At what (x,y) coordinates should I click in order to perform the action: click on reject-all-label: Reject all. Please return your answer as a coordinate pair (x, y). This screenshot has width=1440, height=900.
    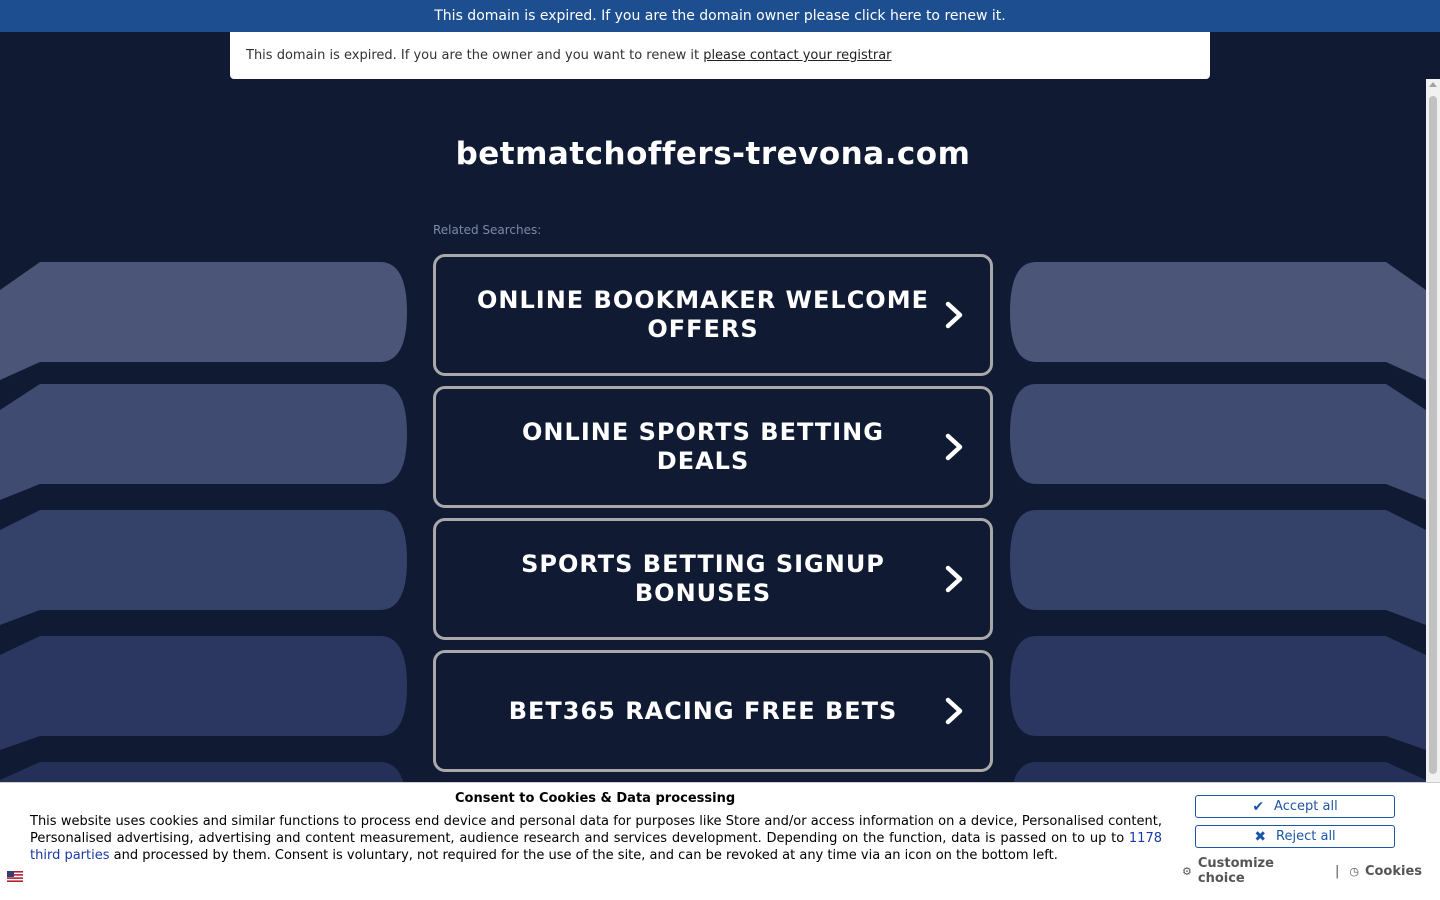
    Looking at the image, I should click on (1306, 836).